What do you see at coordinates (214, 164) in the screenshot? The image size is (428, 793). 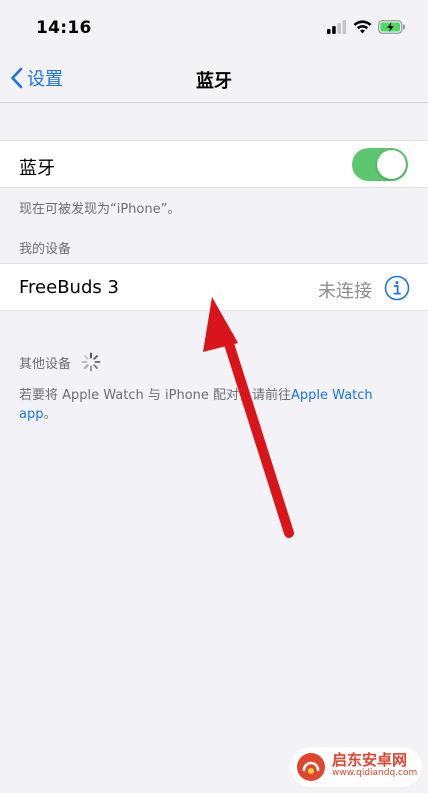 I see `bluetooth-row: 蓝牙` at bounding box center [214, 164].